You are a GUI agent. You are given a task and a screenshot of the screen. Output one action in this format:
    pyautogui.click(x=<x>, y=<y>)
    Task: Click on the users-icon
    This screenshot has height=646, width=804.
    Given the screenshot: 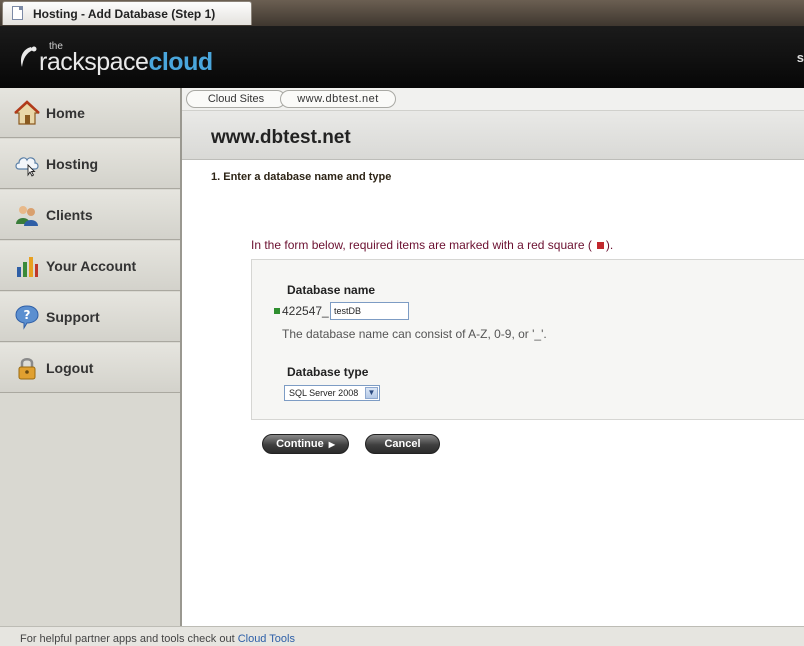 What is the action you would take?
    pyautogui.click(x=27, y=216)
    